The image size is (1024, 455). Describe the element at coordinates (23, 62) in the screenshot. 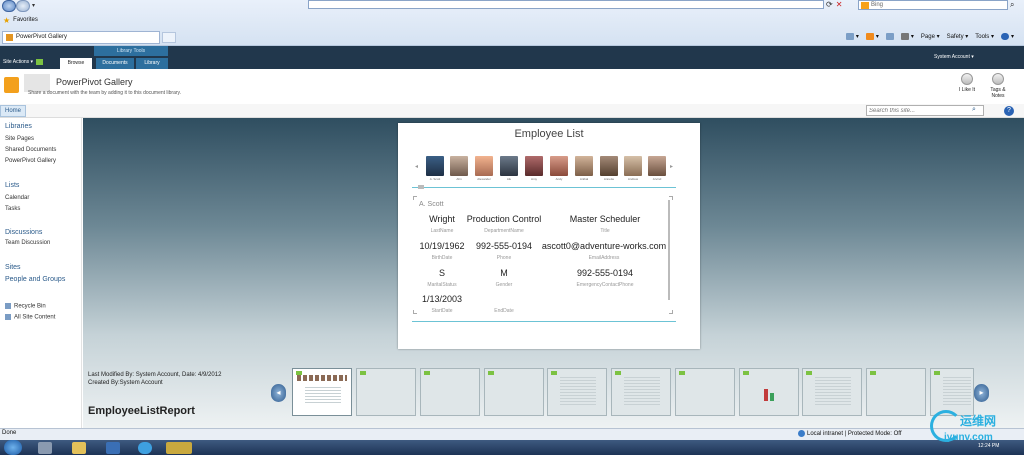

I see `site-actions-menu: Site Actions ▾` at that location.